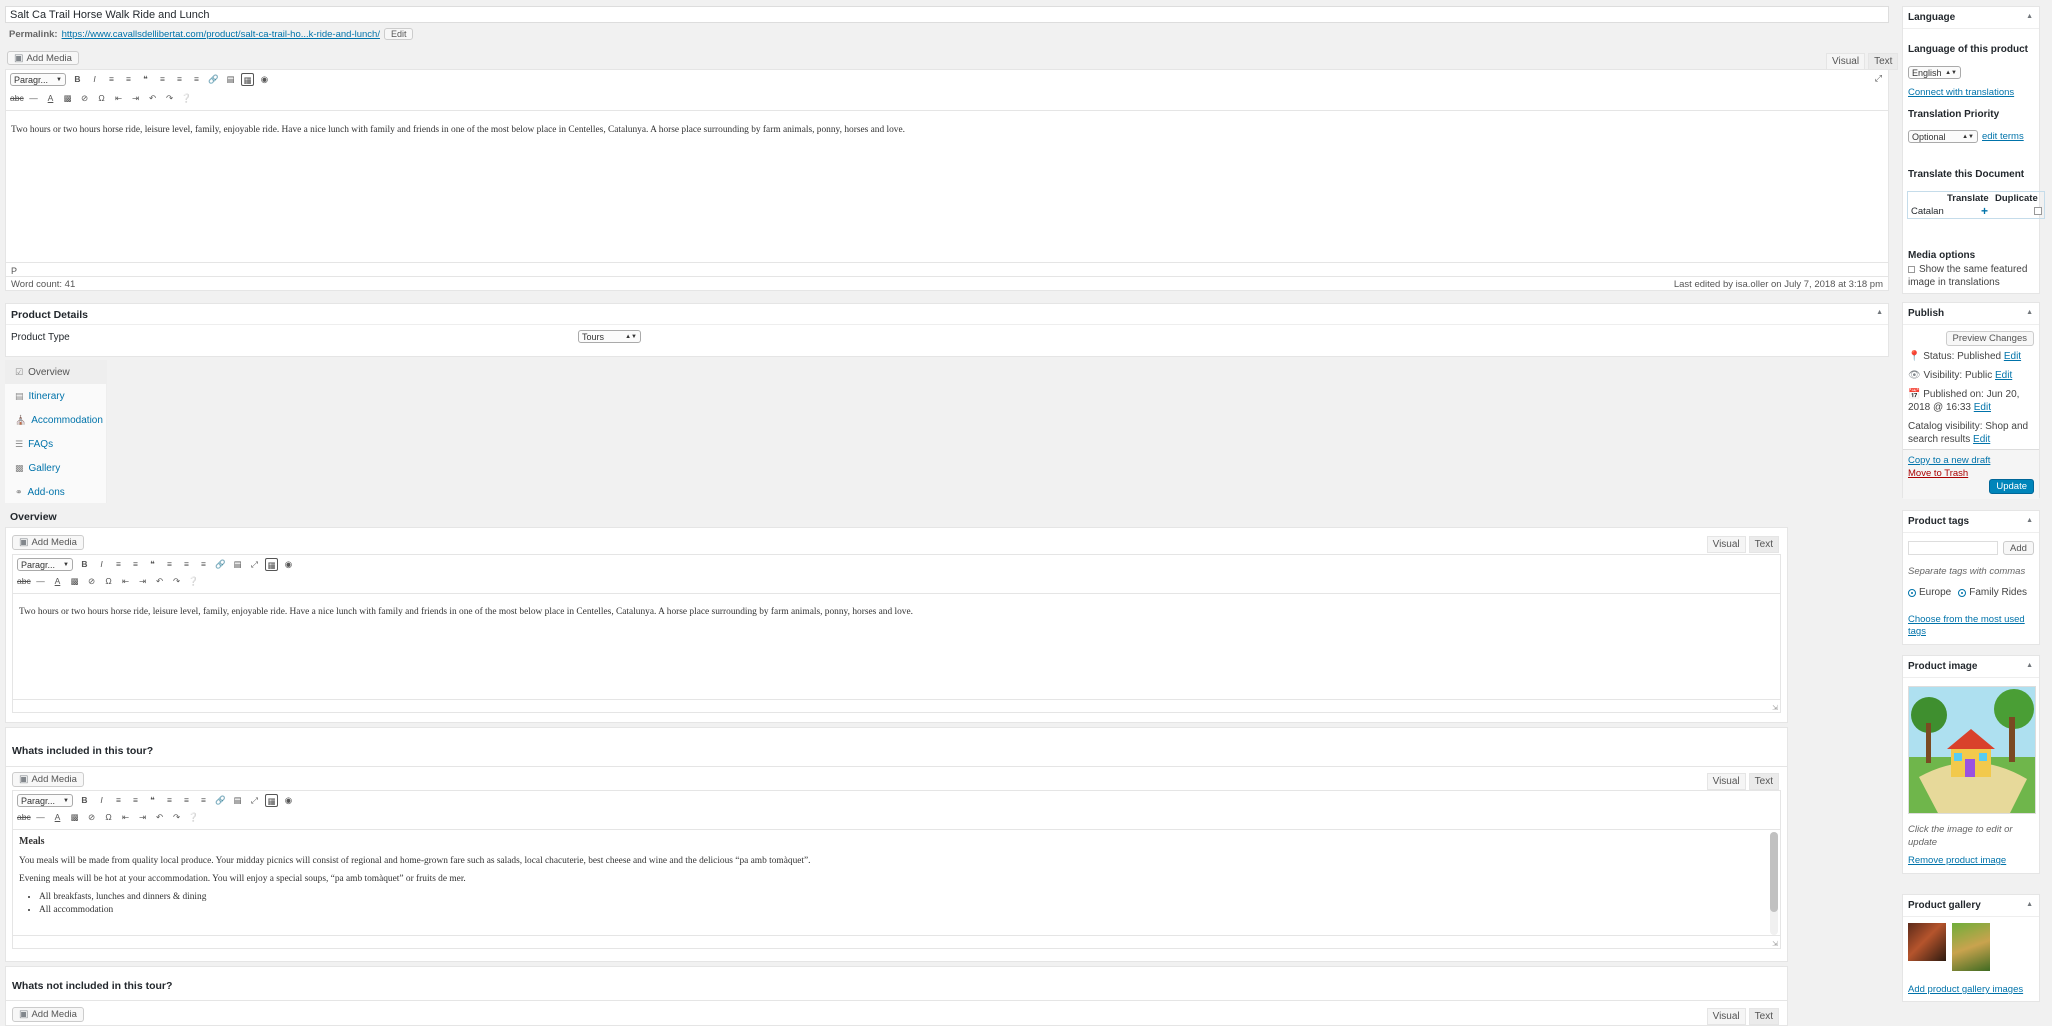 This screenshot has height=1026, width=2052. Describe the element at coordinates (1957, 860) in the screenshot. I see `remove-image-link: Remove product image` at that location.